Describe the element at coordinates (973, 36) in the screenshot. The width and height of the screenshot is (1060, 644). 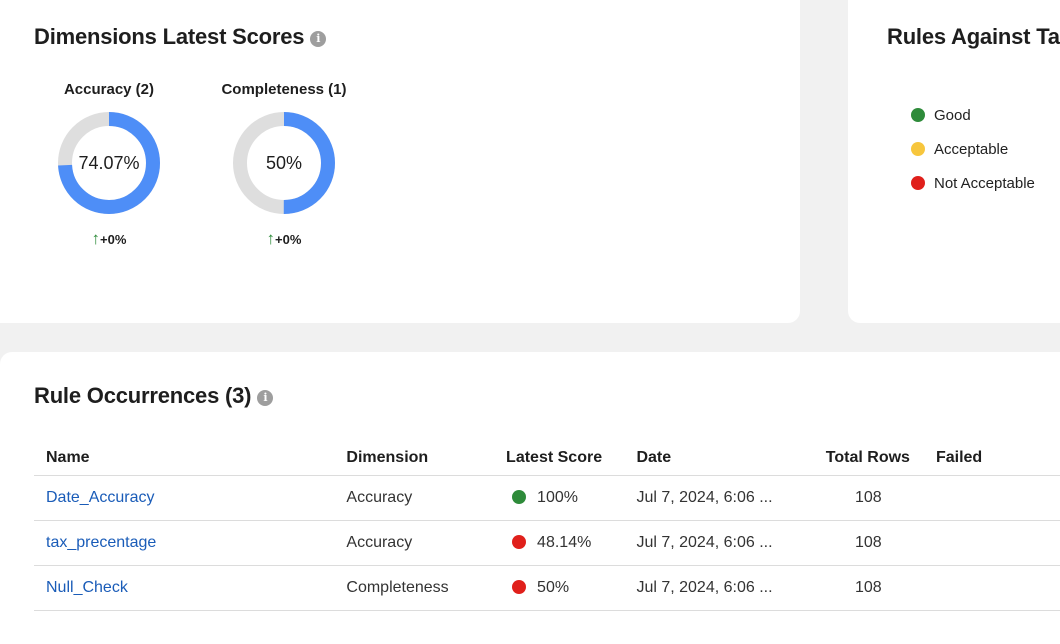
I see `rules-against-title: Rules Against Ta` at that location.